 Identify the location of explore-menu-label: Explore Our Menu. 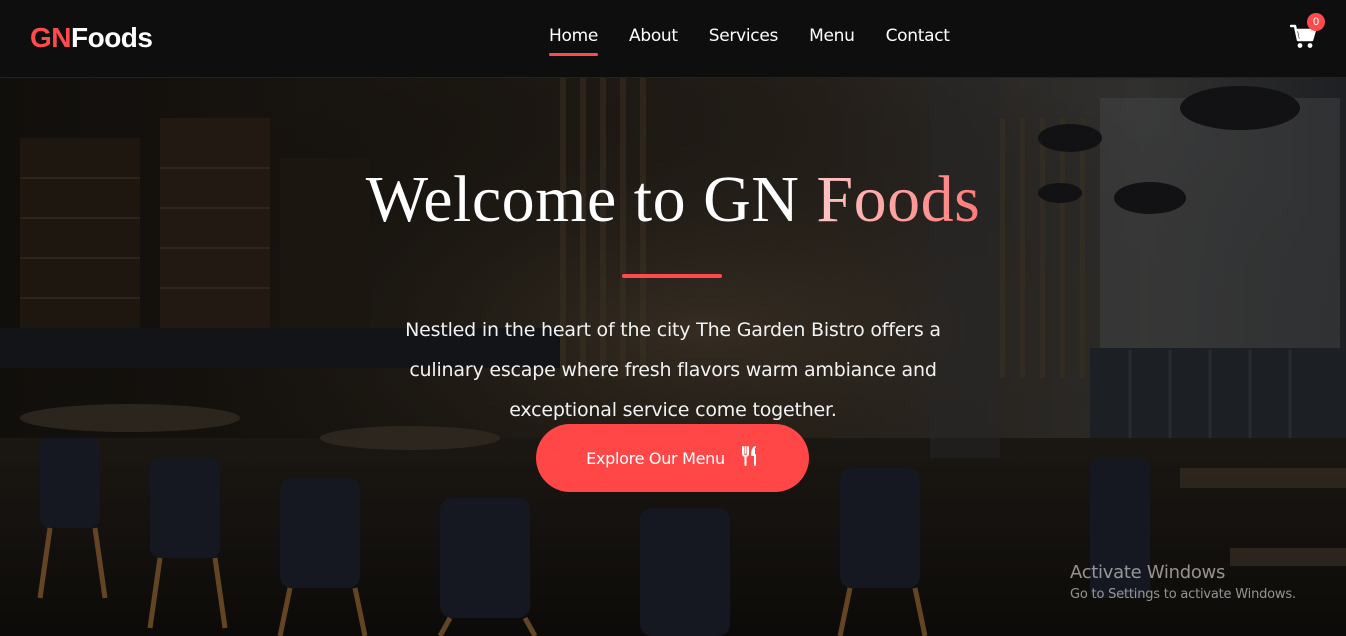
(655, 458).